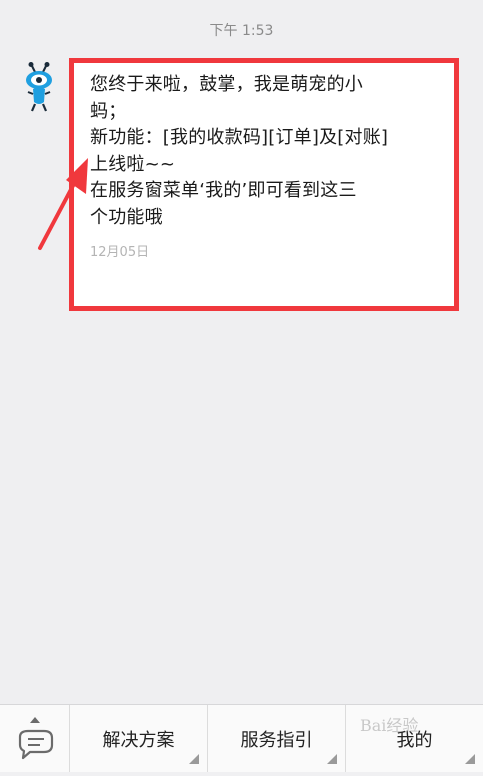 The width and height of the screenshot is (483, 776). I want to click on menu-item-label: 我的, so click(414, 740).